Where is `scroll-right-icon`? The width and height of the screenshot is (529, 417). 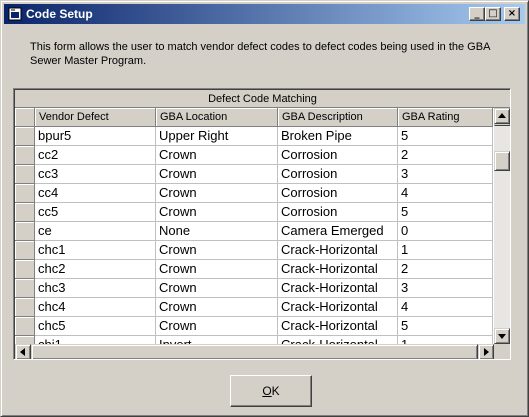
scroll-right-icon is located at coordinates (486, 352).